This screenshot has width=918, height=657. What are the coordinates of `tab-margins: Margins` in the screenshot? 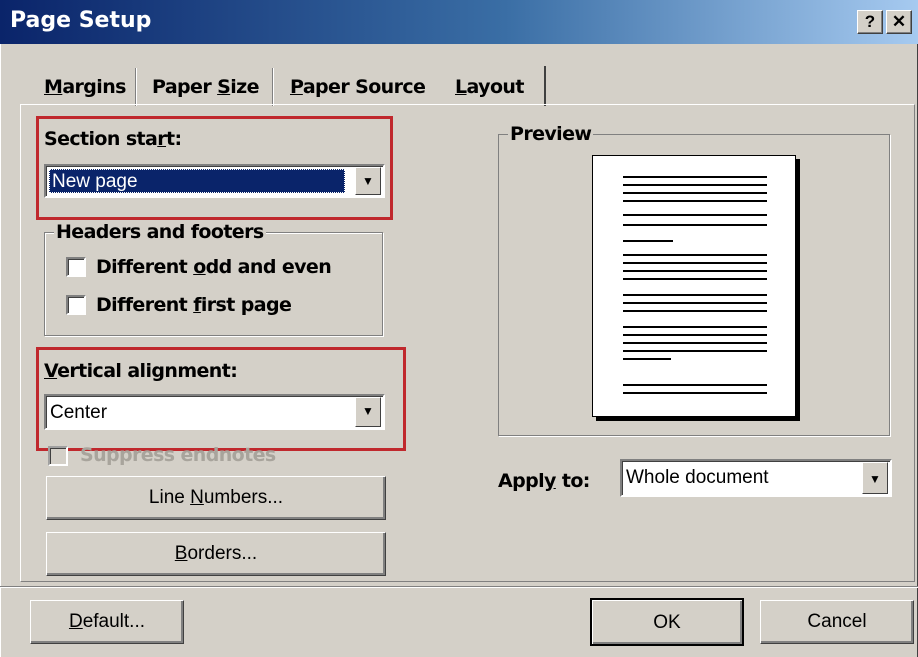 It's located at (85, 91).